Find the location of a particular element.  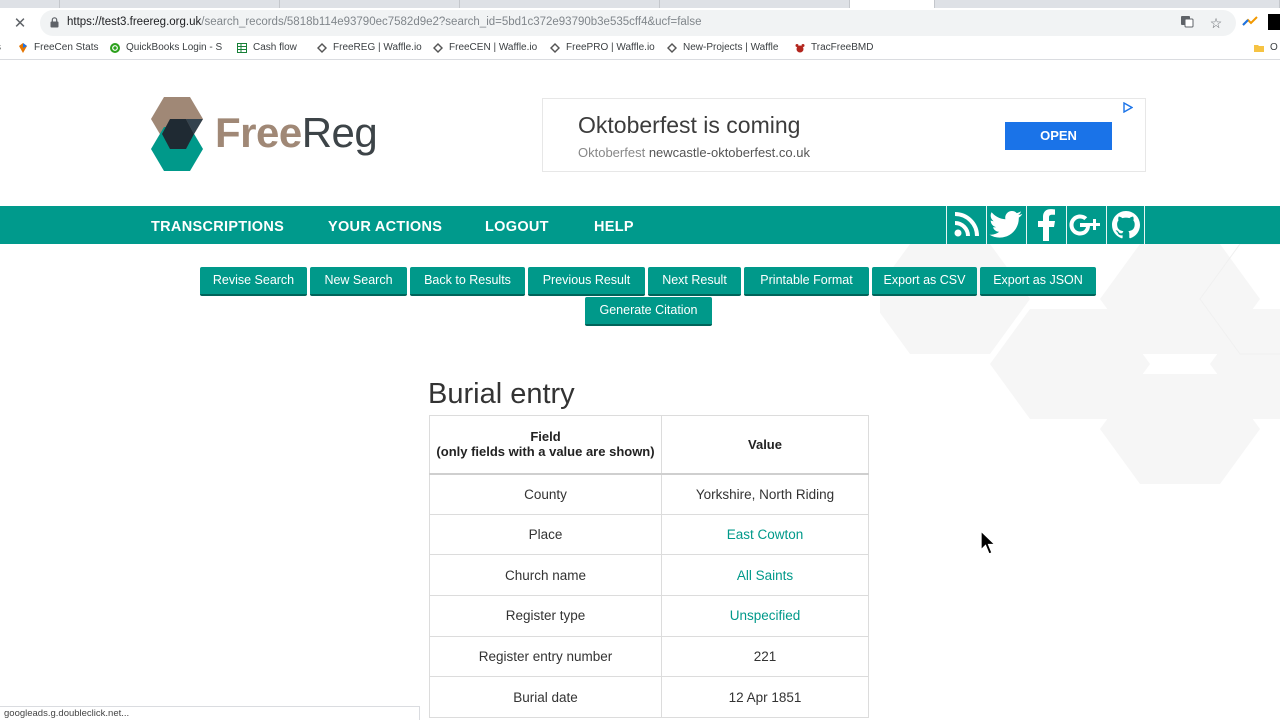

google-plus-icon is located at coordinates (1085, 225).